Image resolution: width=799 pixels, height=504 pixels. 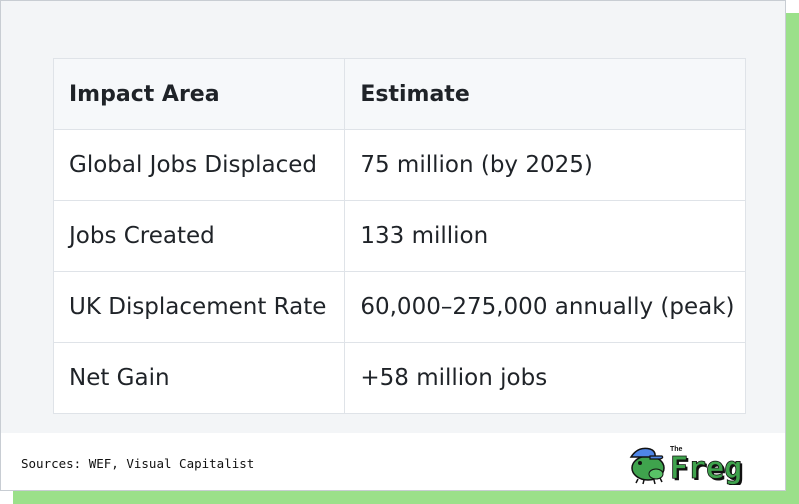 I want to click on estimate-cell: 60,000–275,000 annually (peak), so click(x=545, y=307).